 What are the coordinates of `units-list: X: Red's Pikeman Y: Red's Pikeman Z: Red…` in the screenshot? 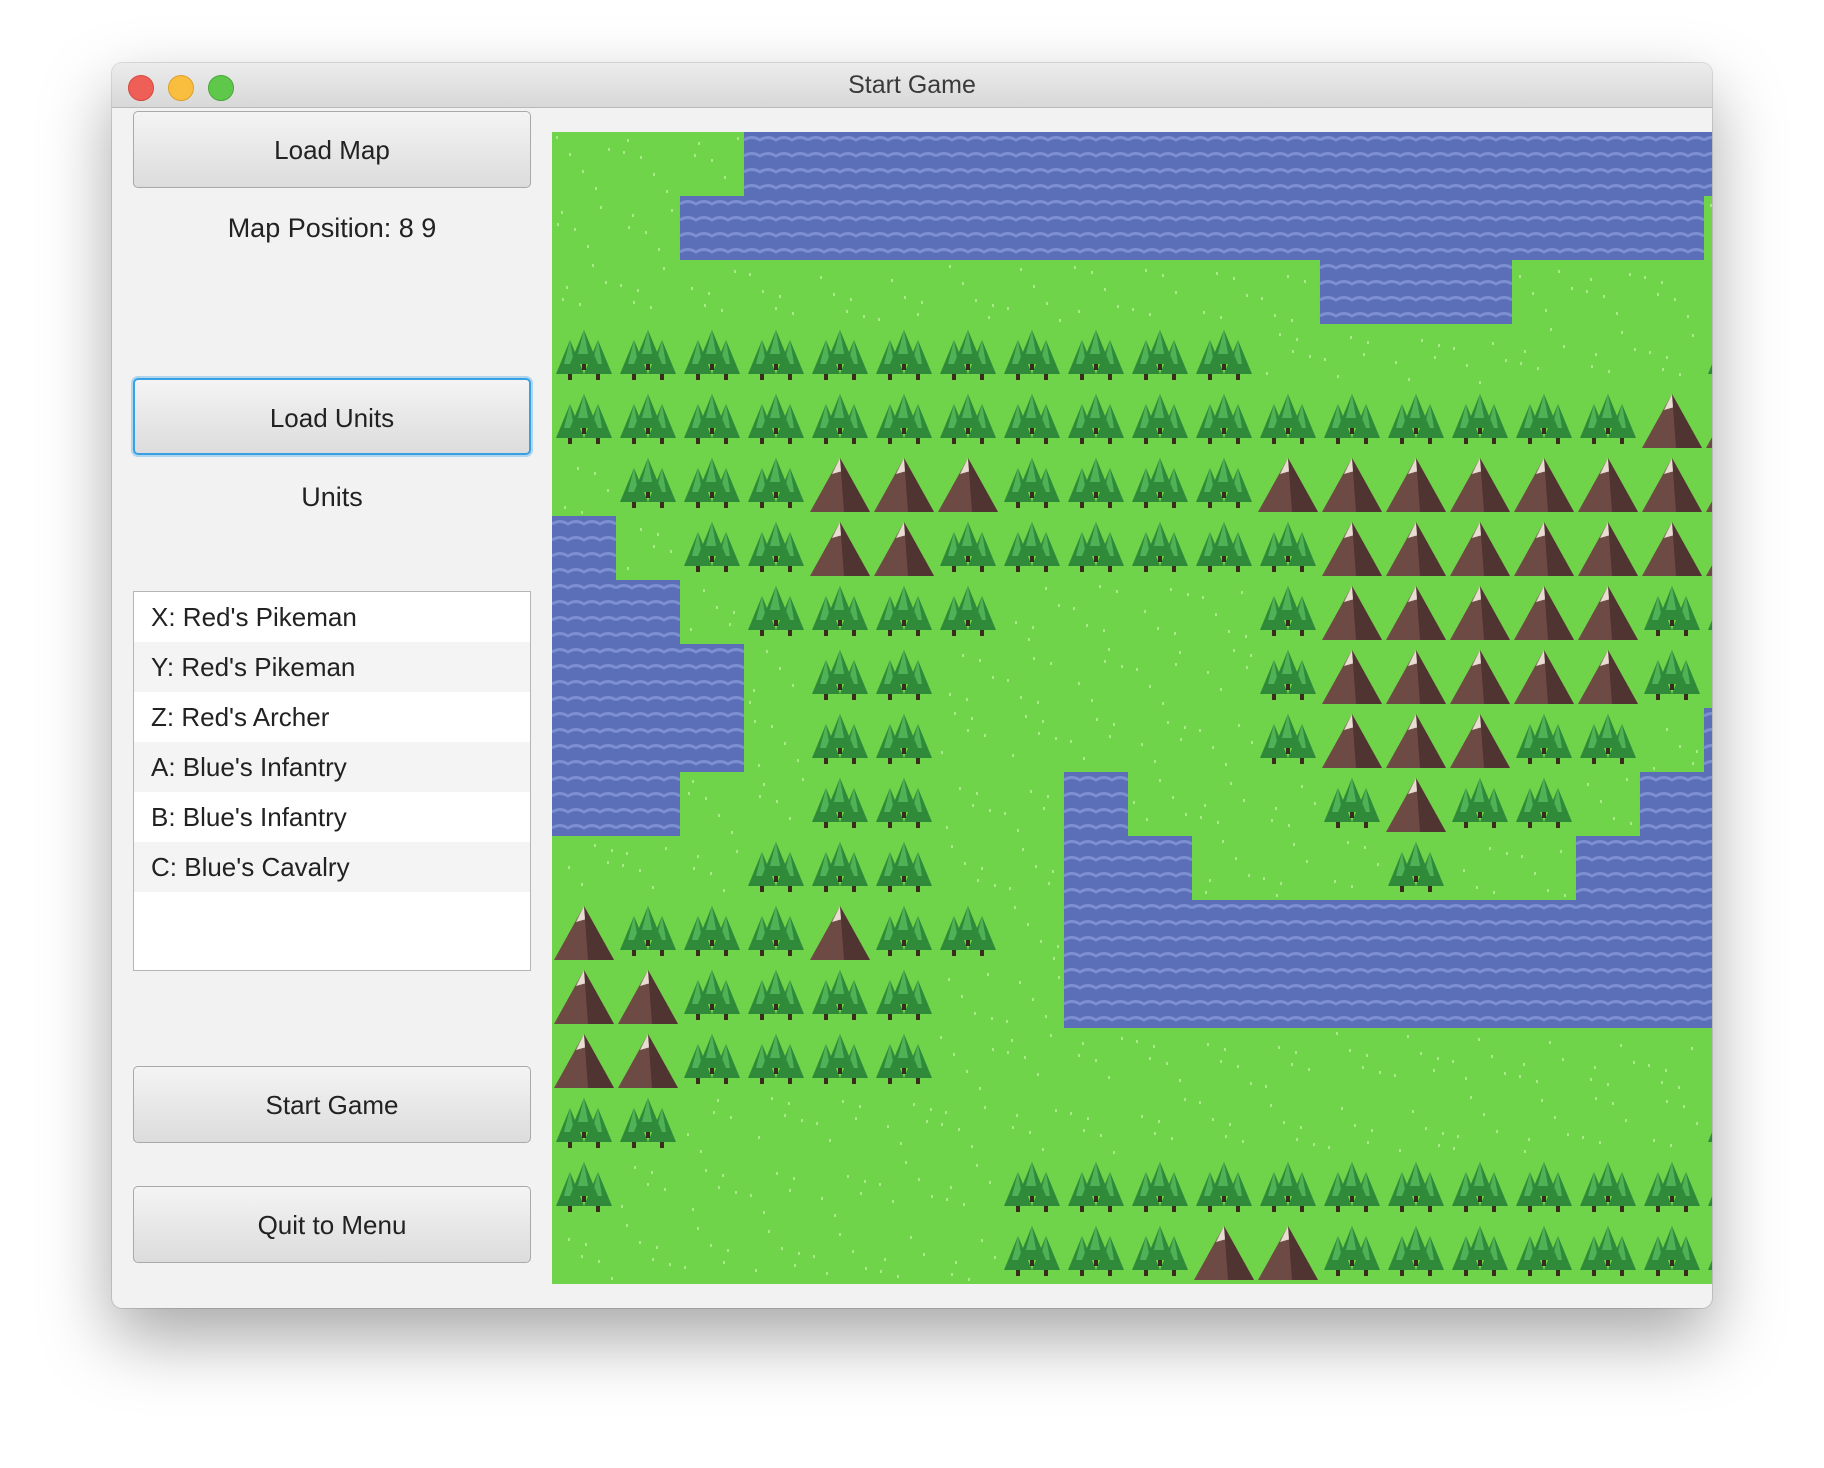 It's located at (332, 781).